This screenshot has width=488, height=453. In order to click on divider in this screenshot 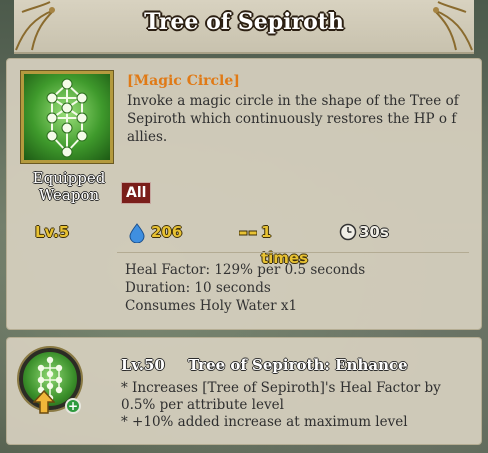, I will do `click(293, 252)`.